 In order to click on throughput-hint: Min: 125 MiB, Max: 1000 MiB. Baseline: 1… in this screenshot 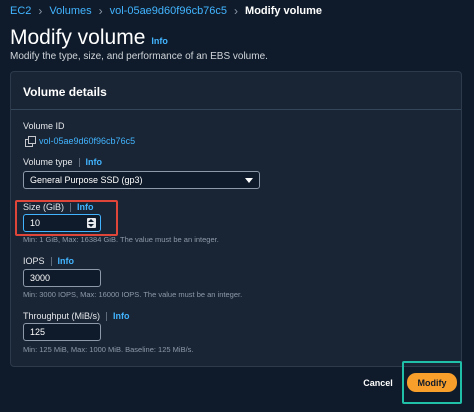, I will do `click(108, 349)`.